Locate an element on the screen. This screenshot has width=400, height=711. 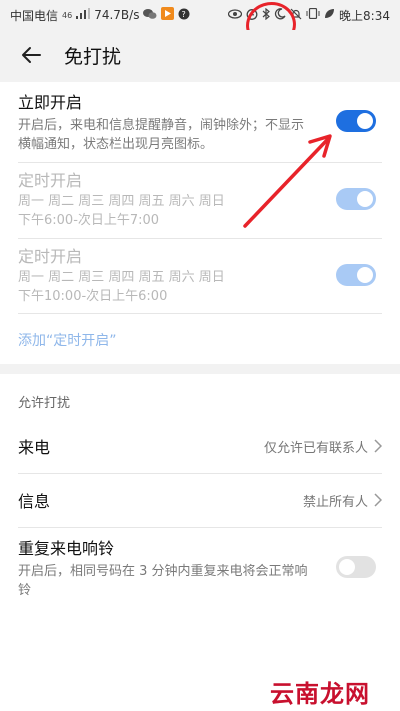
section-label: 允许打扰 is located at coordinates (44, 403).